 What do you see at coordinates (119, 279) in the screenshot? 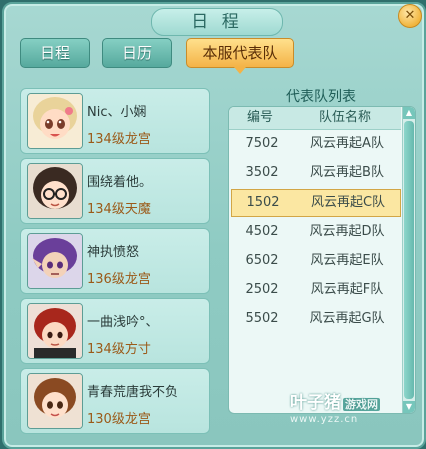
I see `member-level: 136级龙宫` at bounding box center [119, 279].